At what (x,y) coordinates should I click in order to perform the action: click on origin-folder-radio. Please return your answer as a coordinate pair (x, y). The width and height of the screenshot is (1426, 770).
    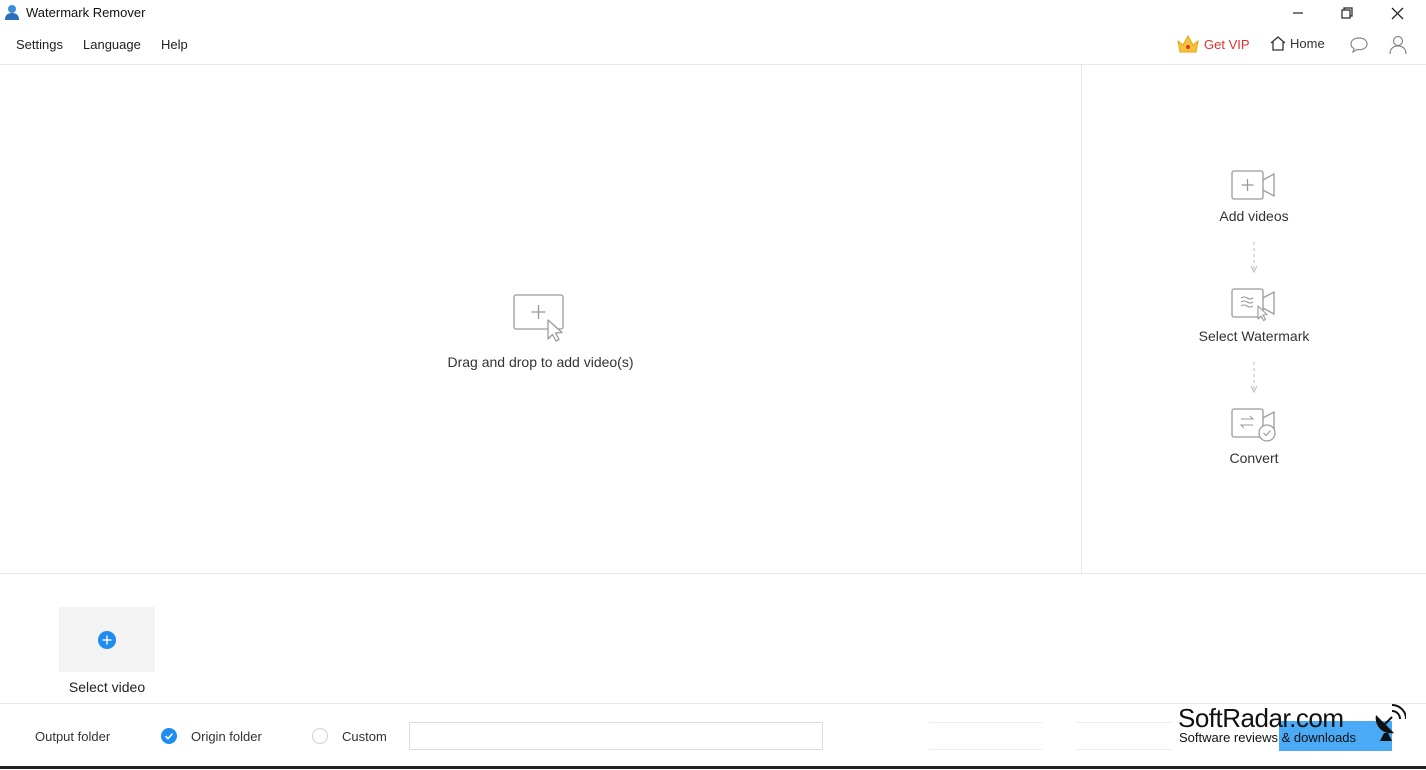
    Looking at the image, I should click on (169, 736).